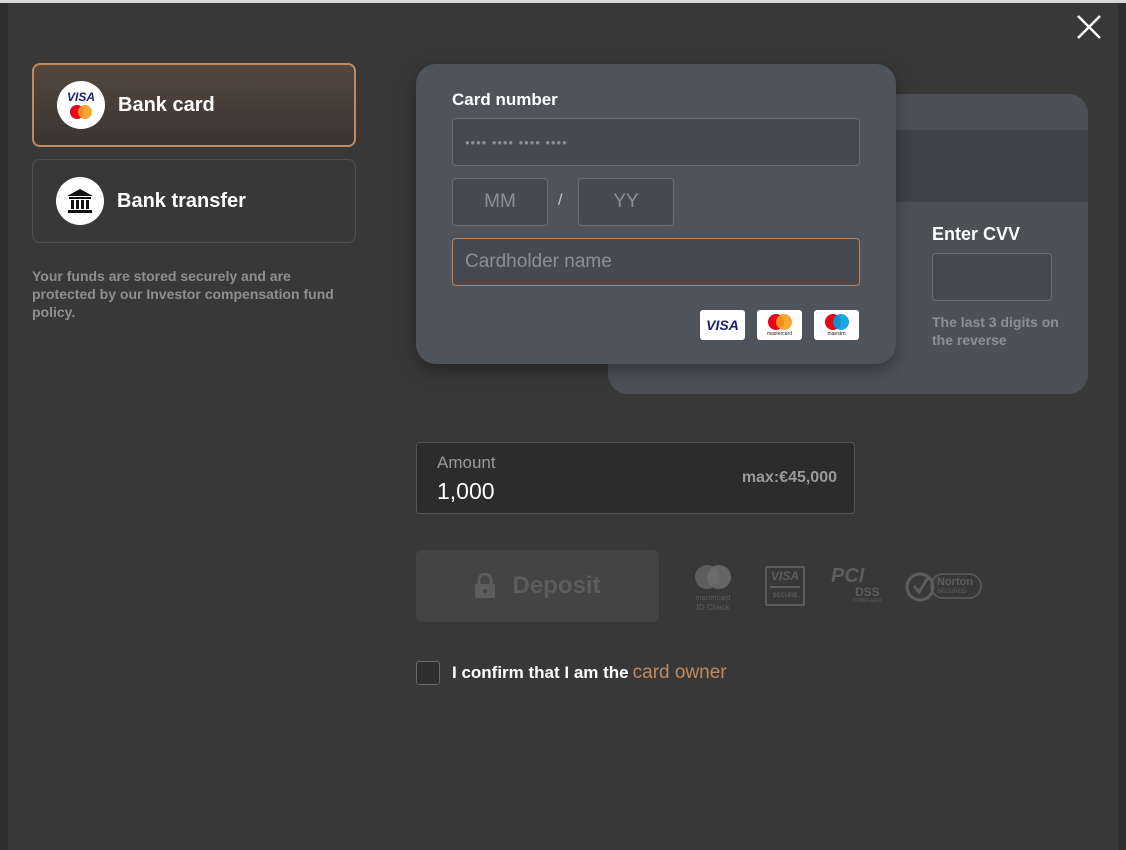 Image resolution: width=1126 pixels, height=850 pixels. I want to click on pci-dss-icon: PCI DSS COMPLIANT, so click(858, 587).